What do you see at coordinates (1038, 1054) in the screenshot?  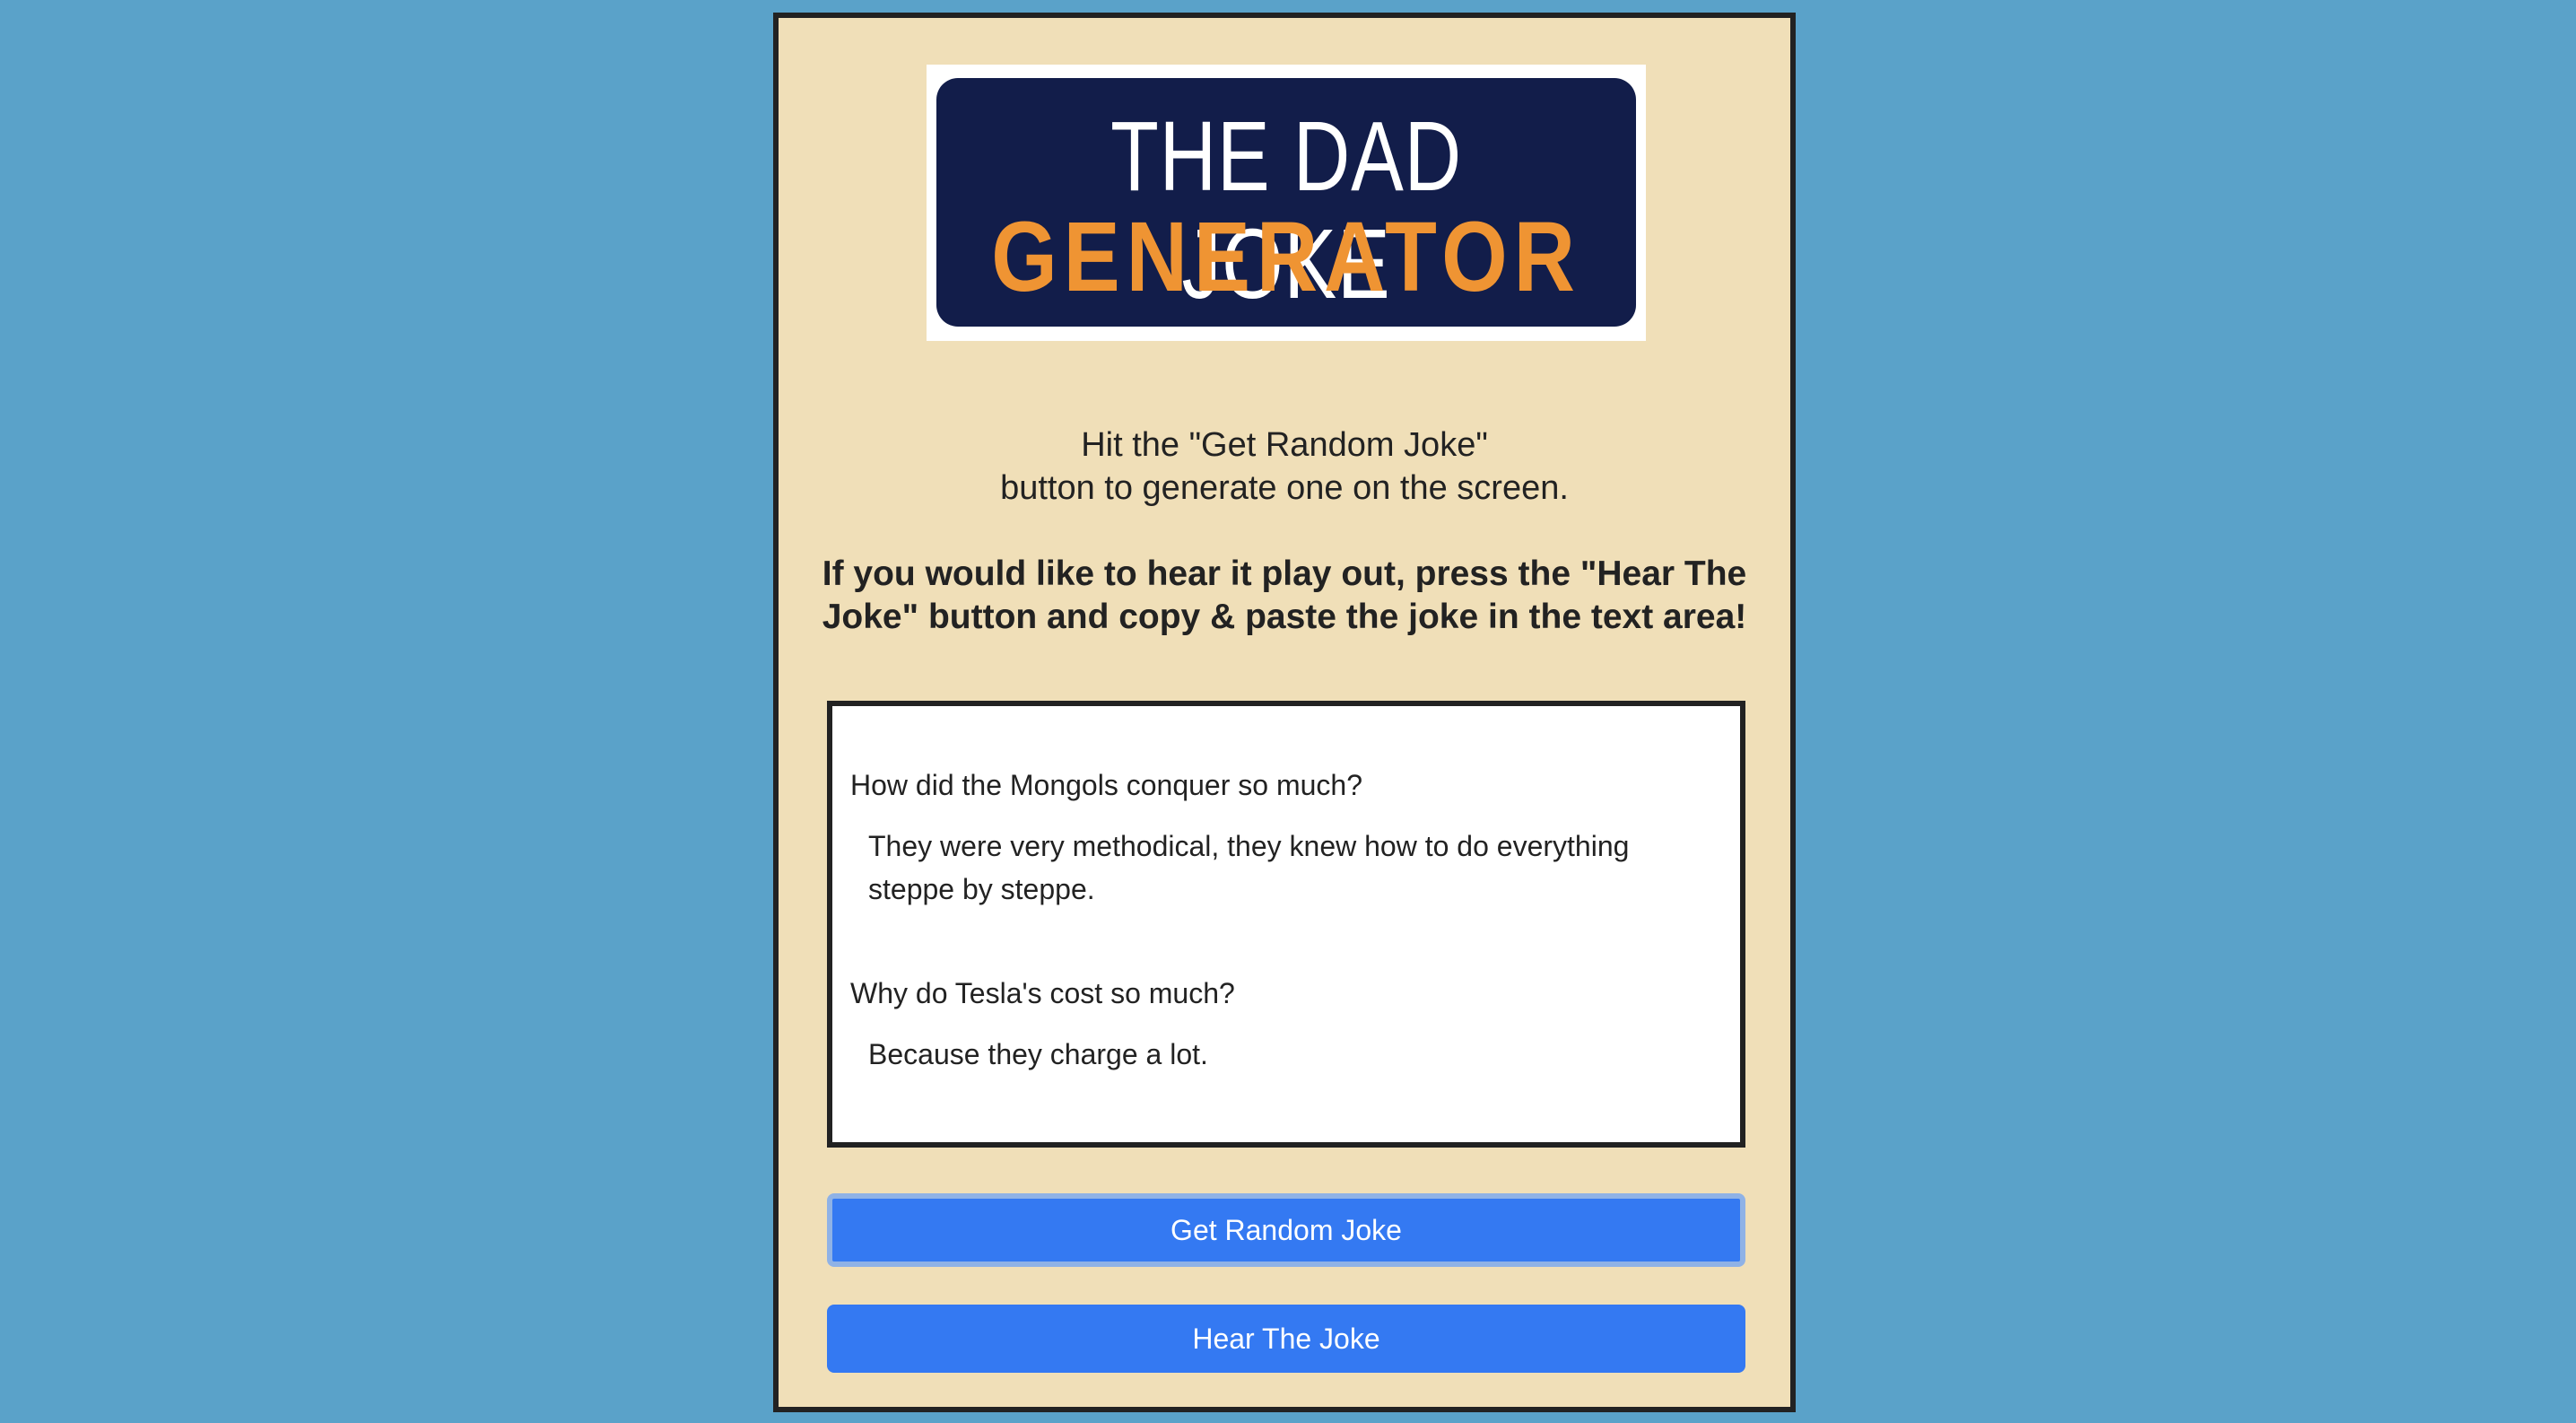 I see `joke-punchline: Because they charge a lot.` at bounding box center [1038, 1054].